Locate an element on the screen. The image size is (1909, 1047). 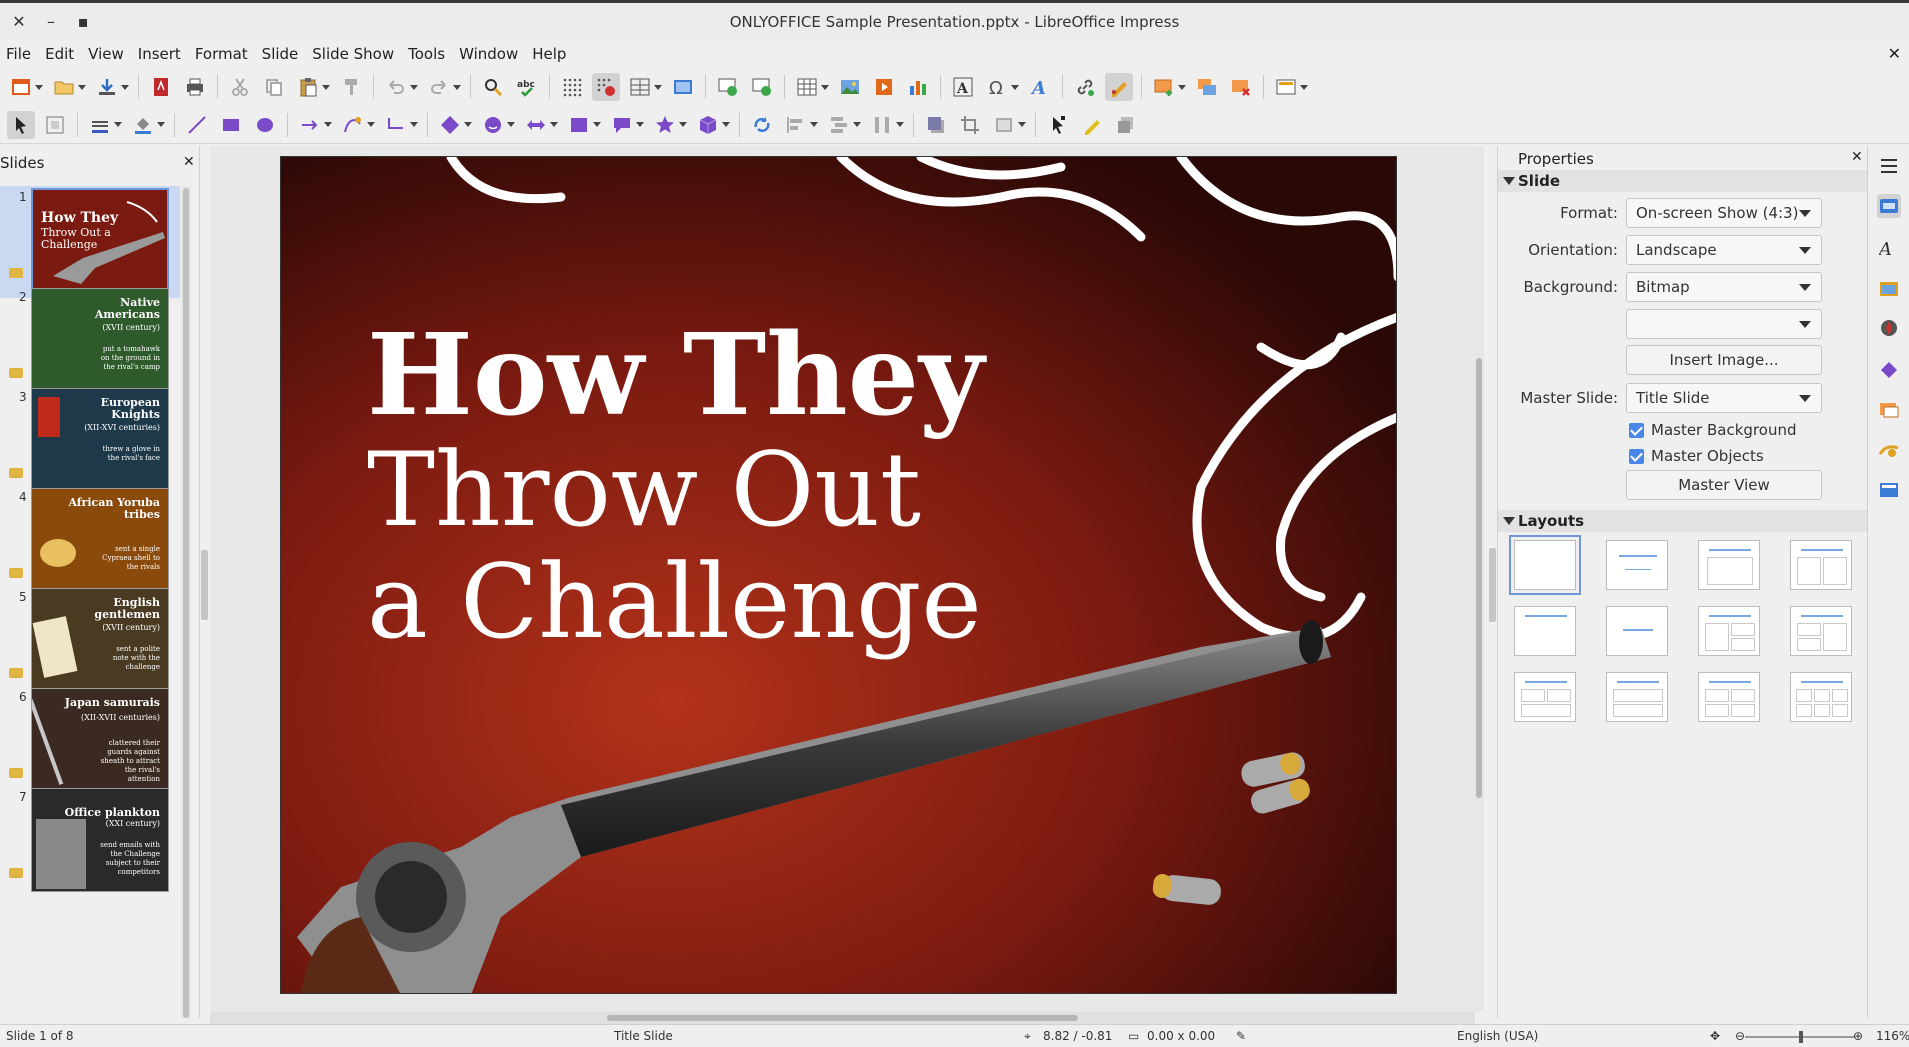
animation-deck-icon is located at coordinates (1889, 450).